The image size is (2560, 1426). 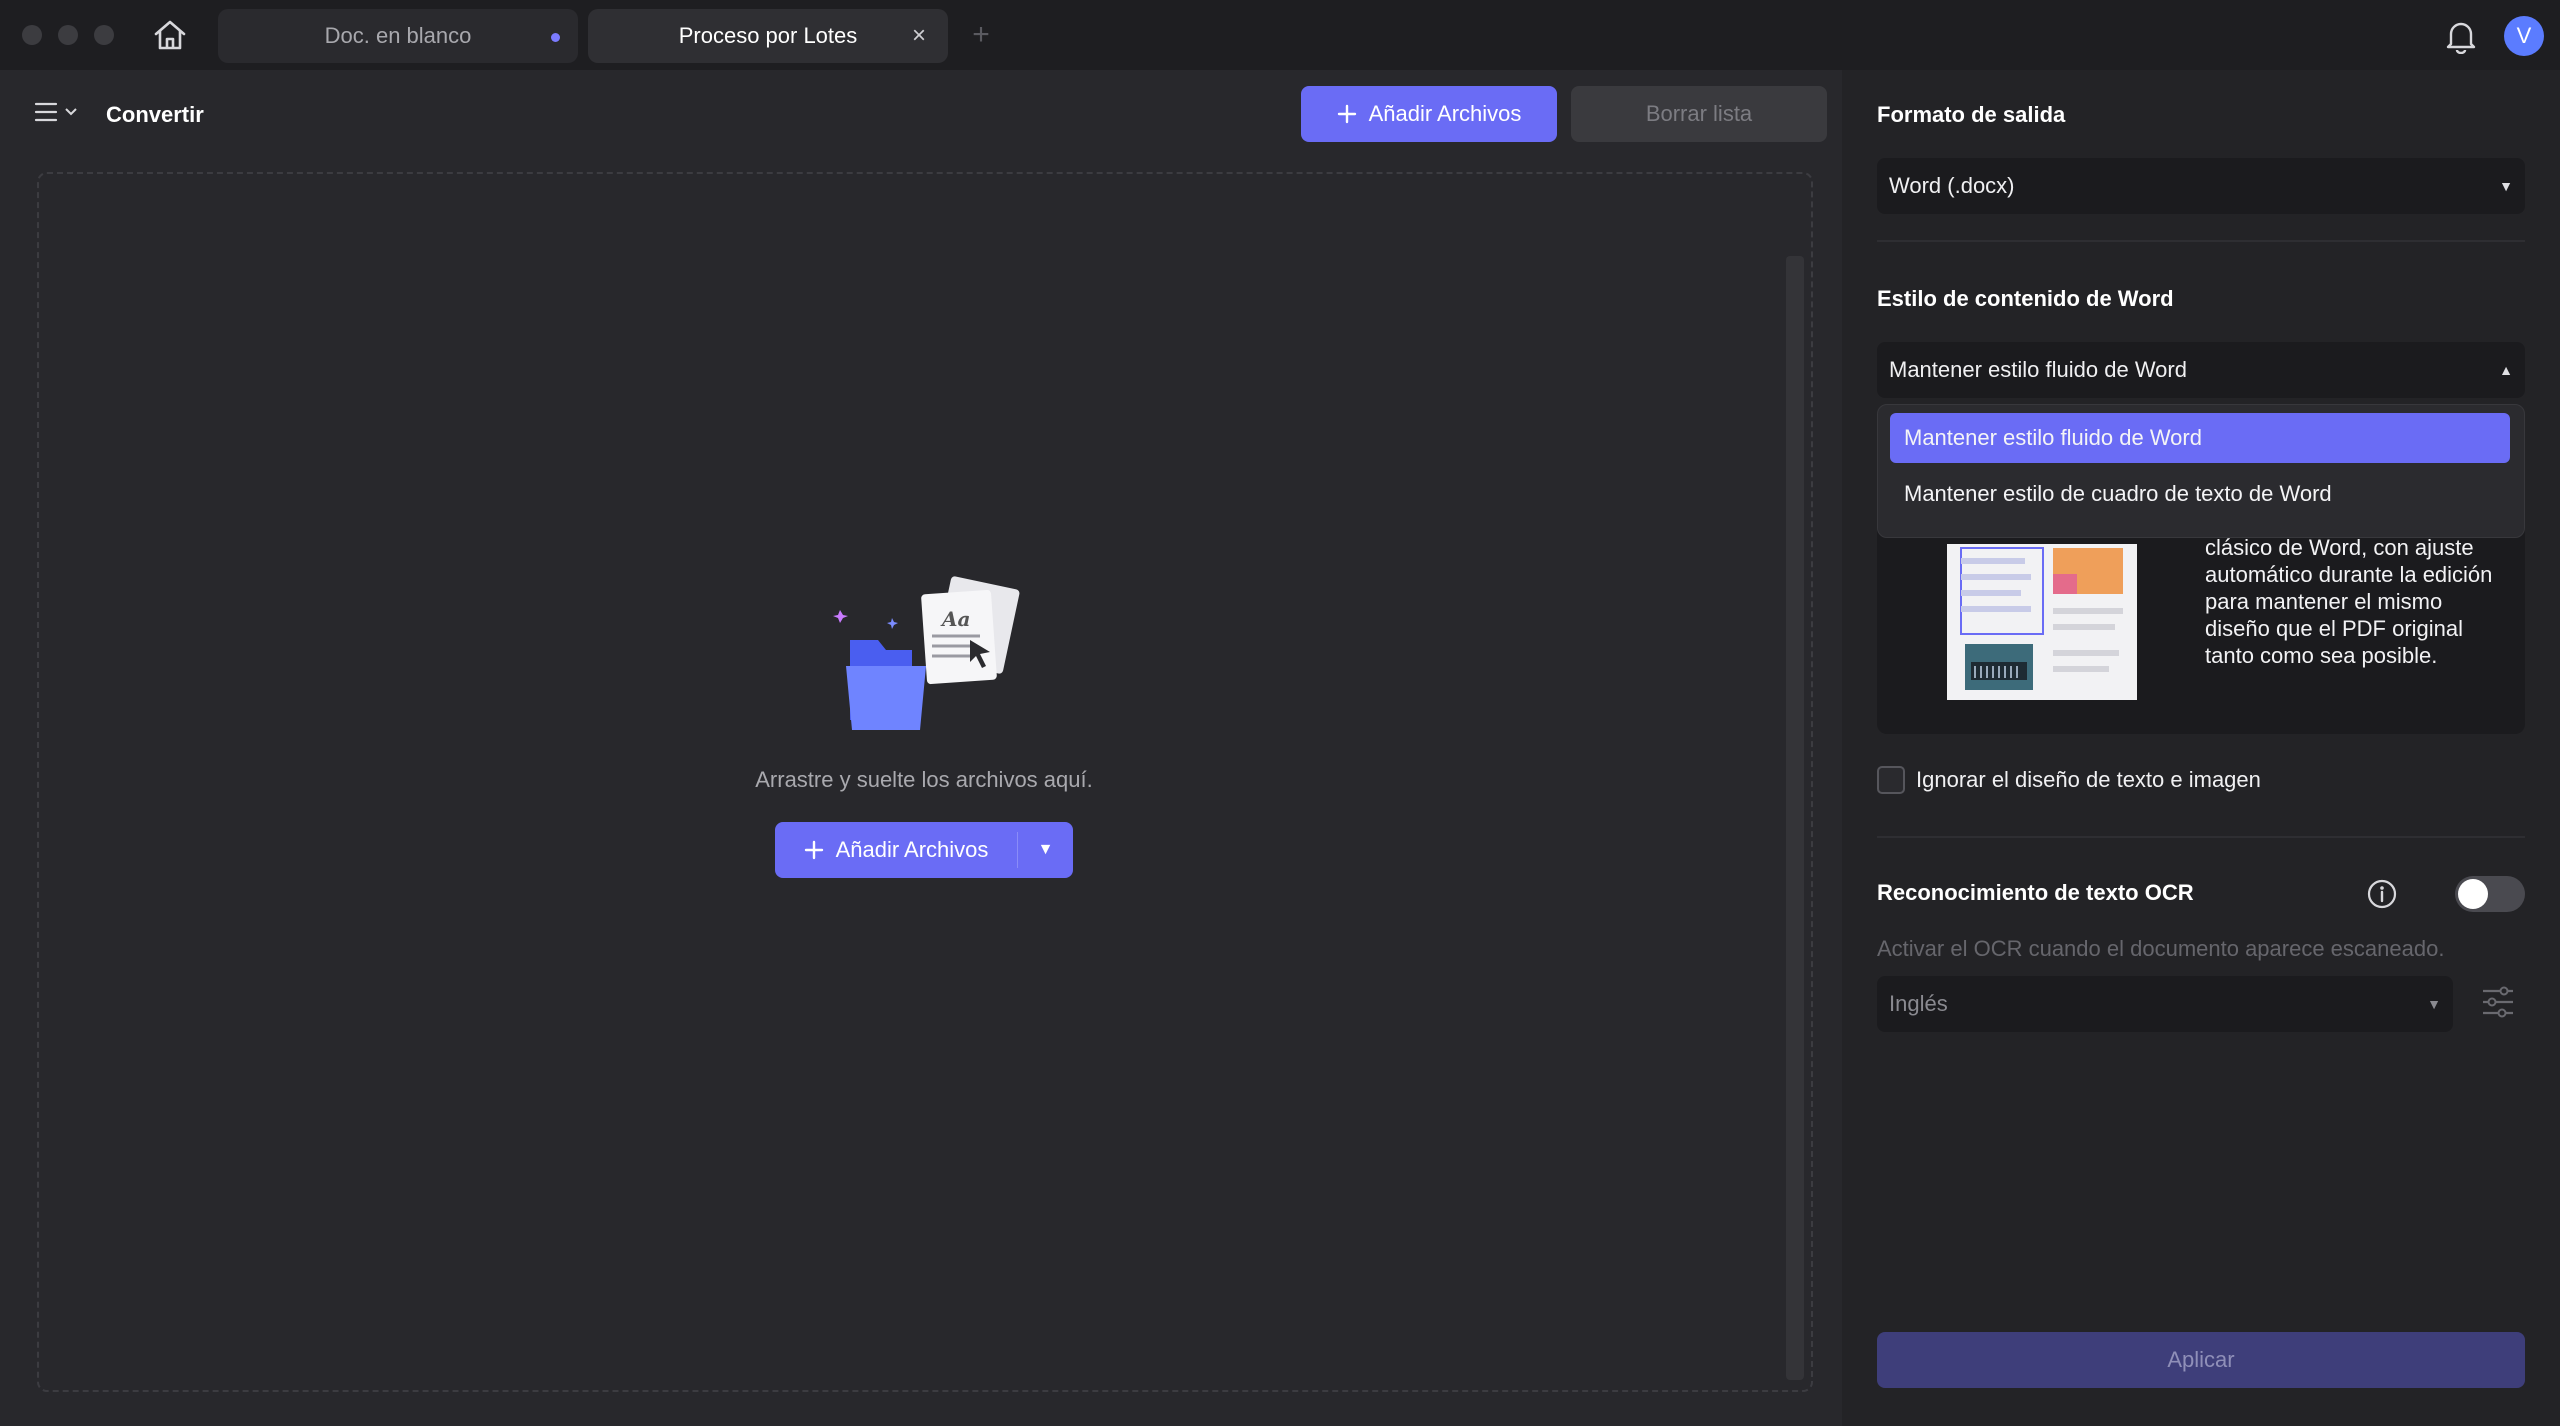 What do you see at coordinates (155, 114) in the screenshot?
I see `page-title: Convertir` at bounding box center [155, 114].